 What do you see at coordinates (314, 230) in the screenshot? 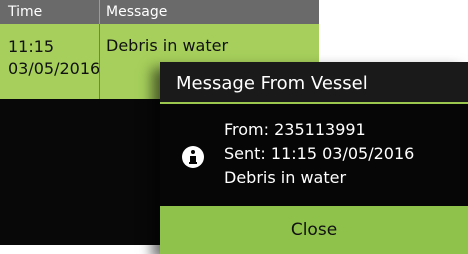
I see `close-button: Close` at bounding box center [314, 230].